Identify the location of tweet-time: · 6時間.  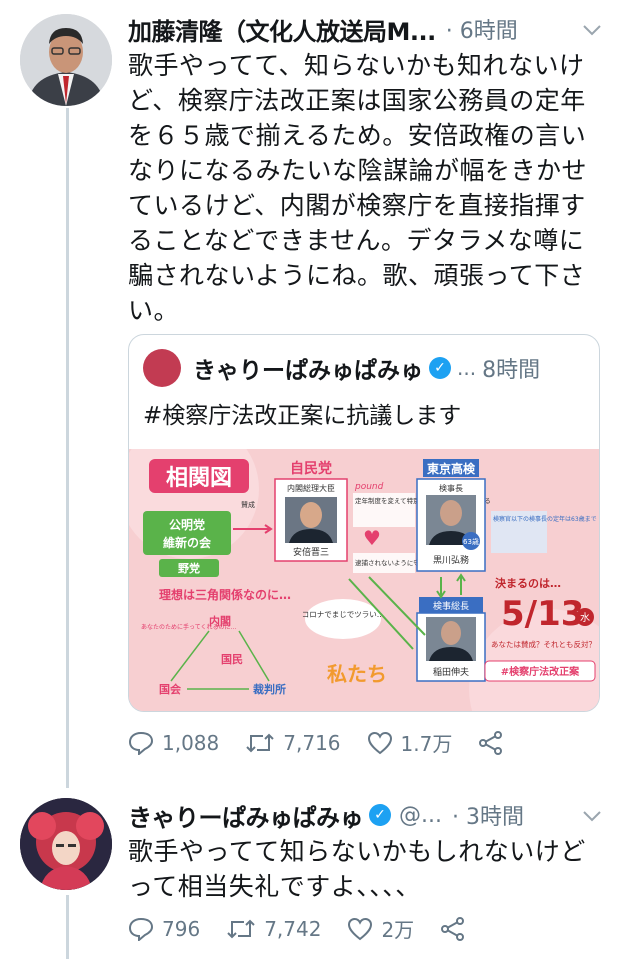
(482, 29).